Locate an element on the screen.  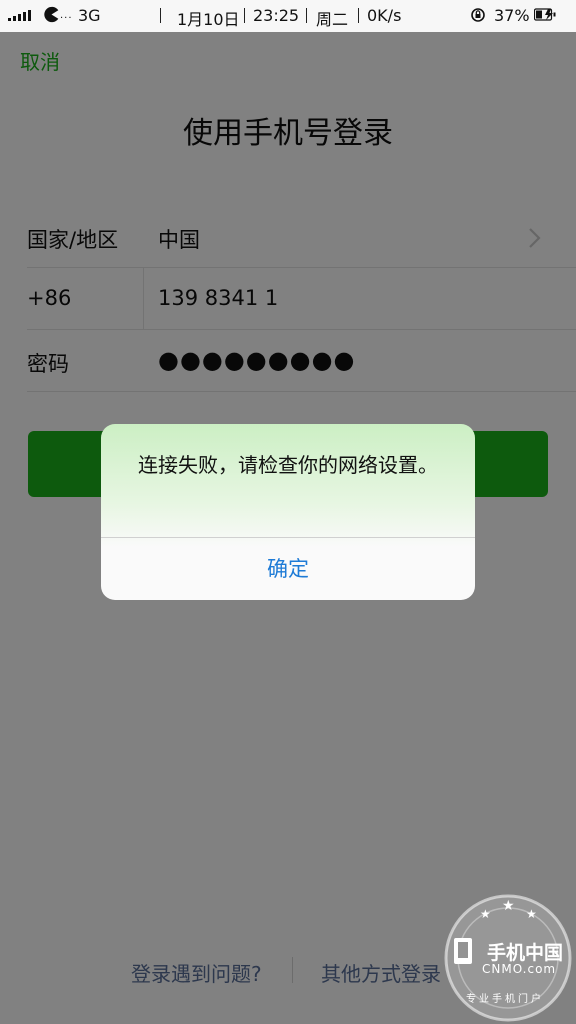
rotation-lock-icon is located at coordinates (478, 15).